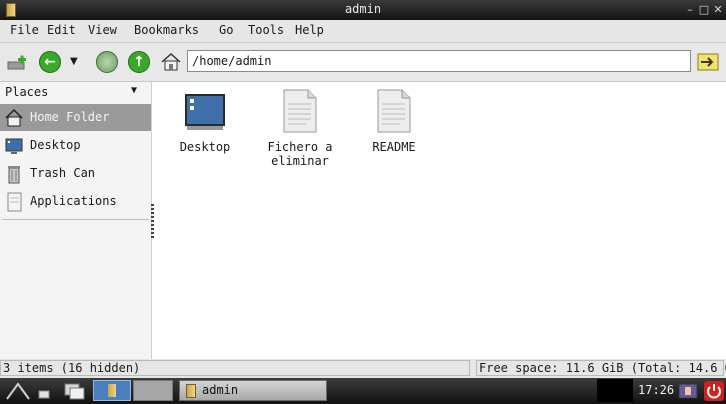 The width and height of the screenshot is (726, 404). I want to click on show-desktop-button, so click(47, 391).